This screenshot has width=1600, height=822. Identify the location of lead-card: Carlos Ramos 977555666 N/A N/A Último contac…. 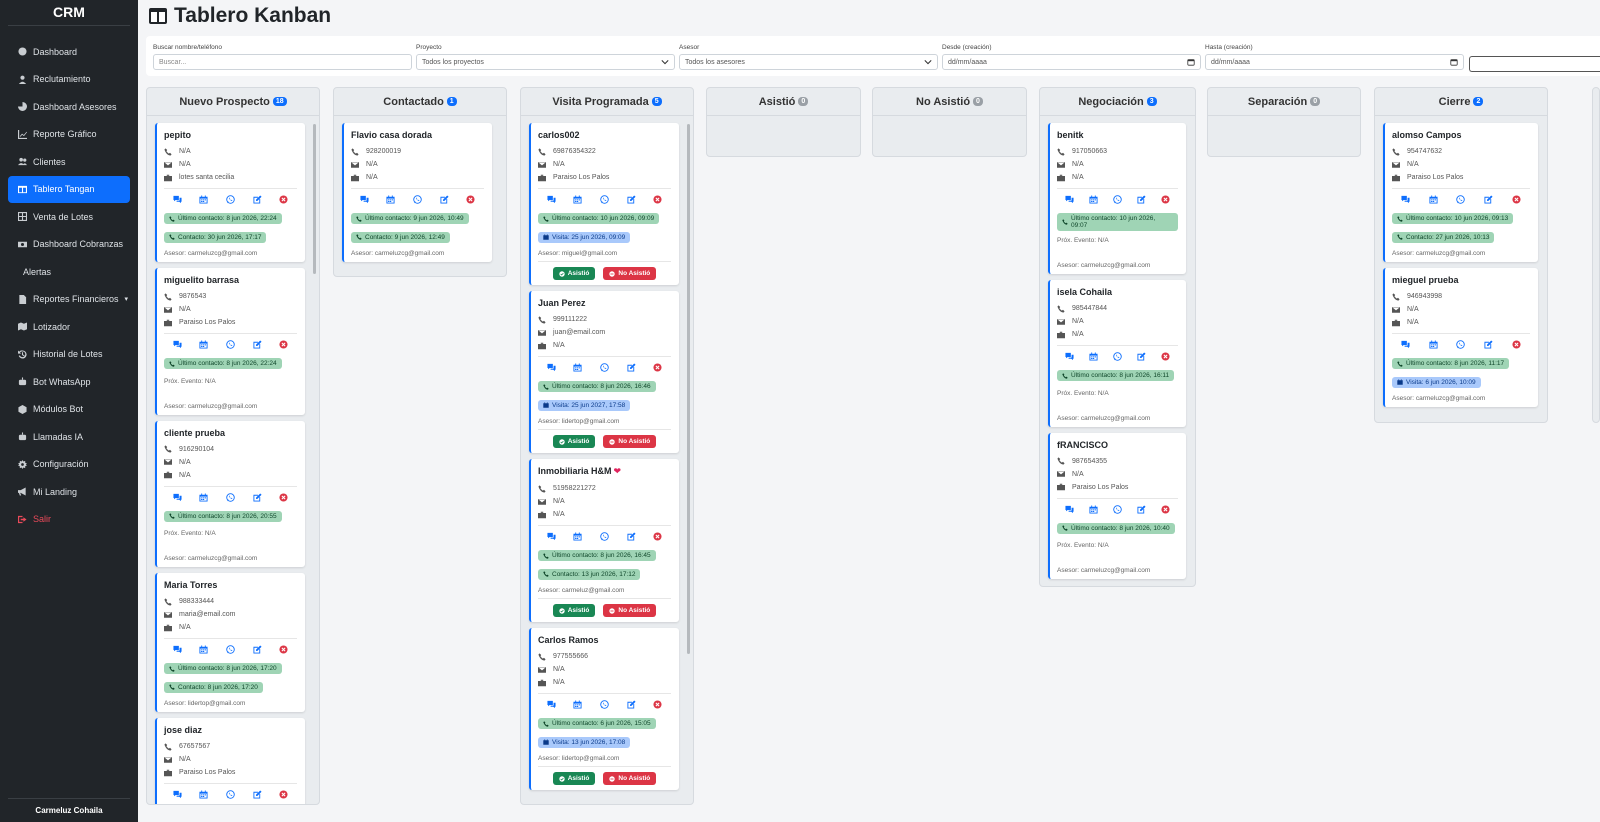
(604, 709).